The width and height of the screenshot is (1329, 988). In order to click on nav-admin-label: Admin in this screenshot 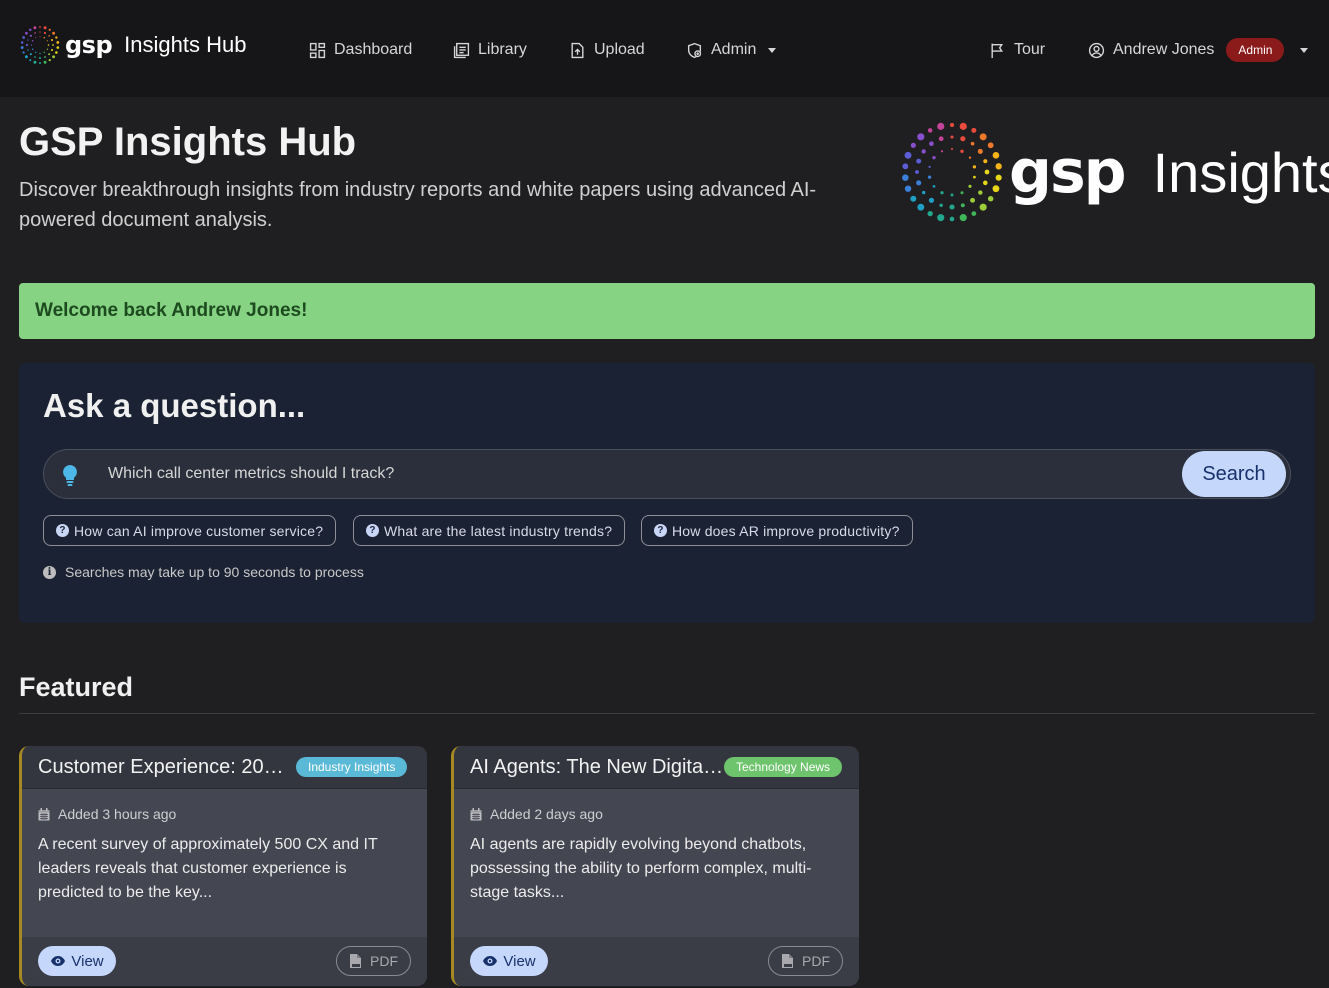, I will do `click(734, 49)`.